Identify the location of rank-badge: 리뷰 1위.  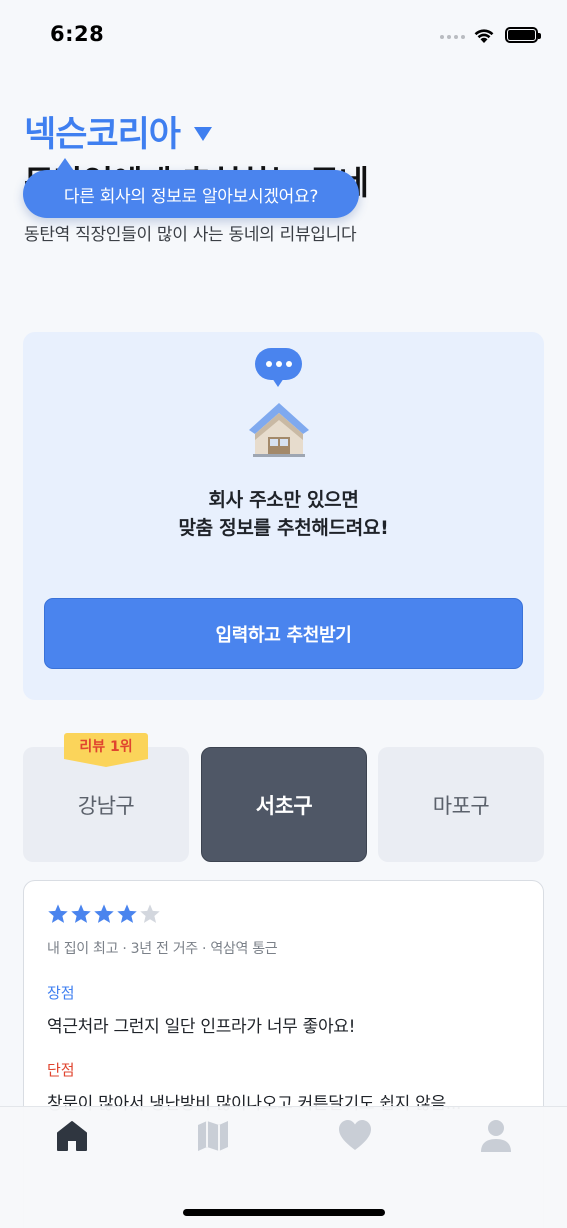
(106, 750).